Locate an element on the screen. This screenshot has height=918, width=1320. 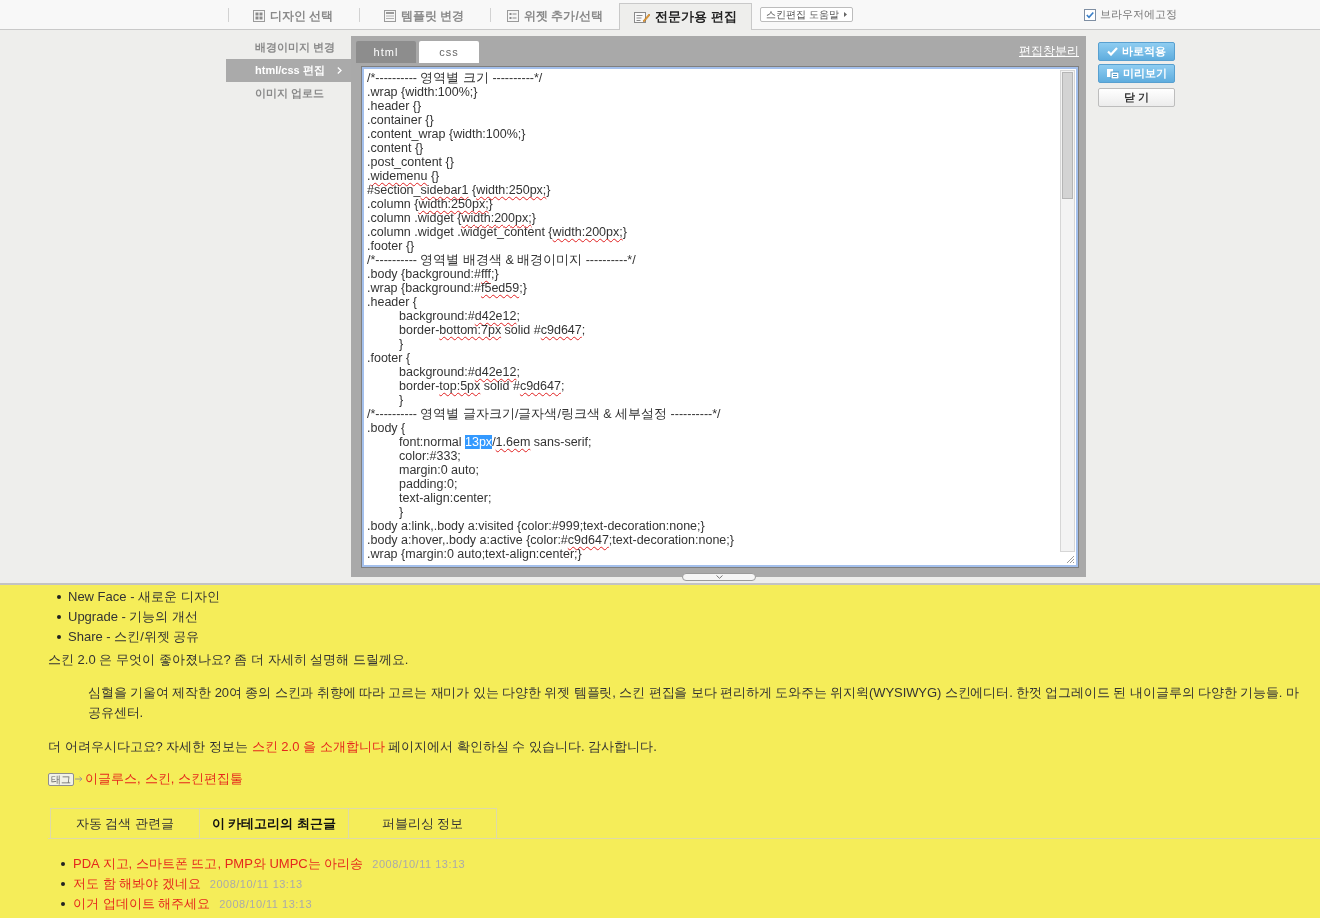
chevron-right-icon is located at coordinates (339, 70).